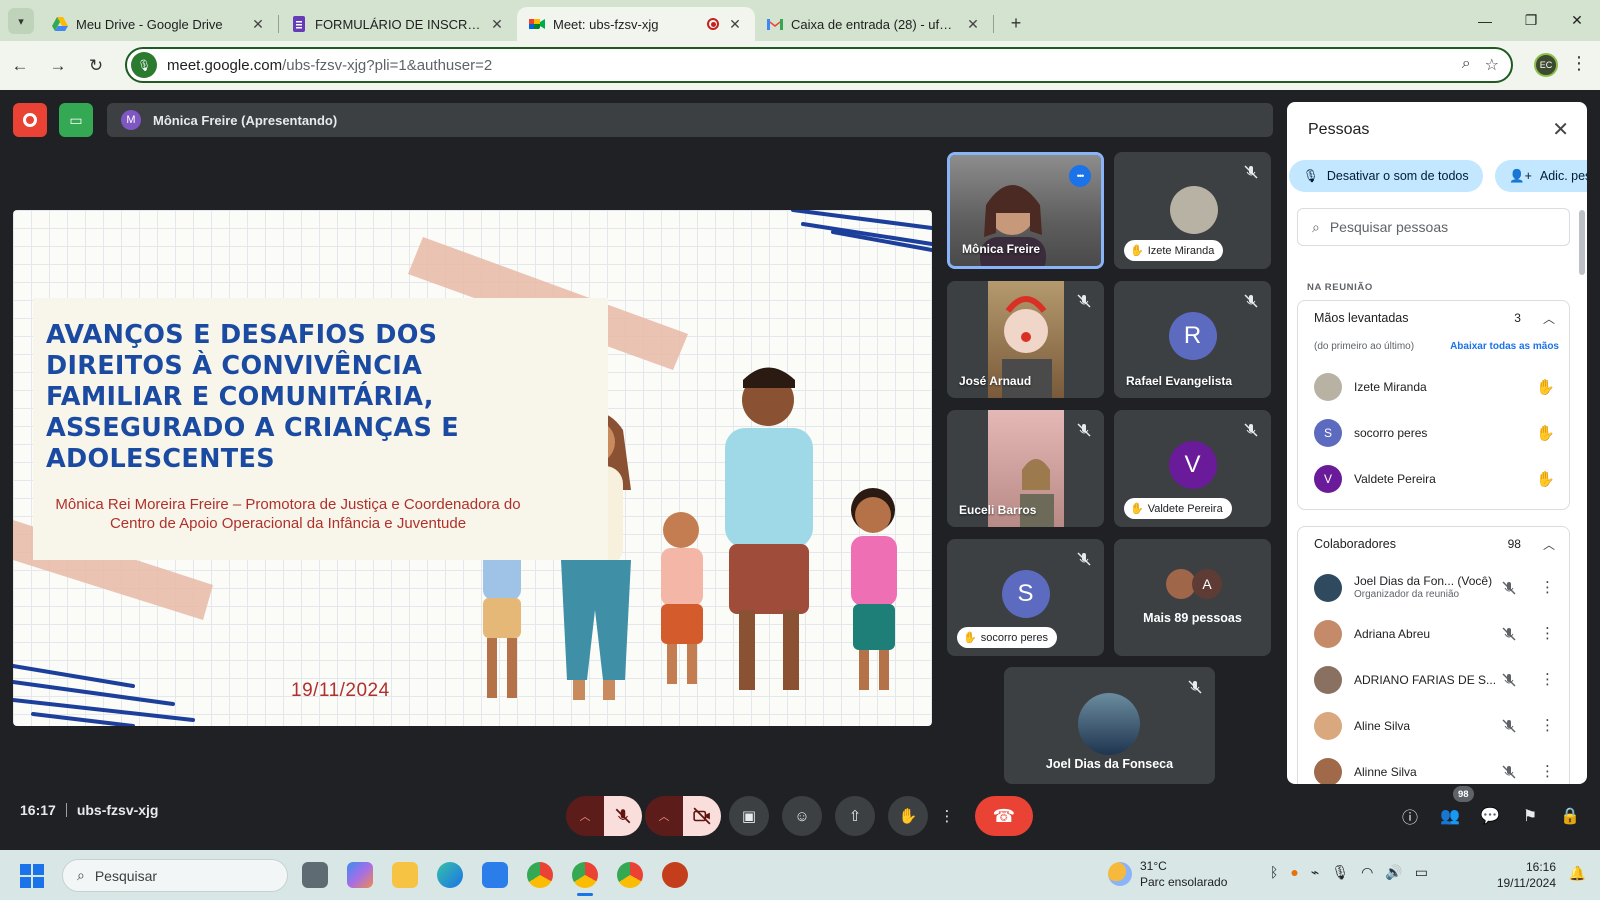 The width and height of the screenshot is (1600, 900). What do you see at coordinates (1433, 726) in the screenshot?
I see `list-item: Aline Silva ⋮` at bounding box center [1433, 726].